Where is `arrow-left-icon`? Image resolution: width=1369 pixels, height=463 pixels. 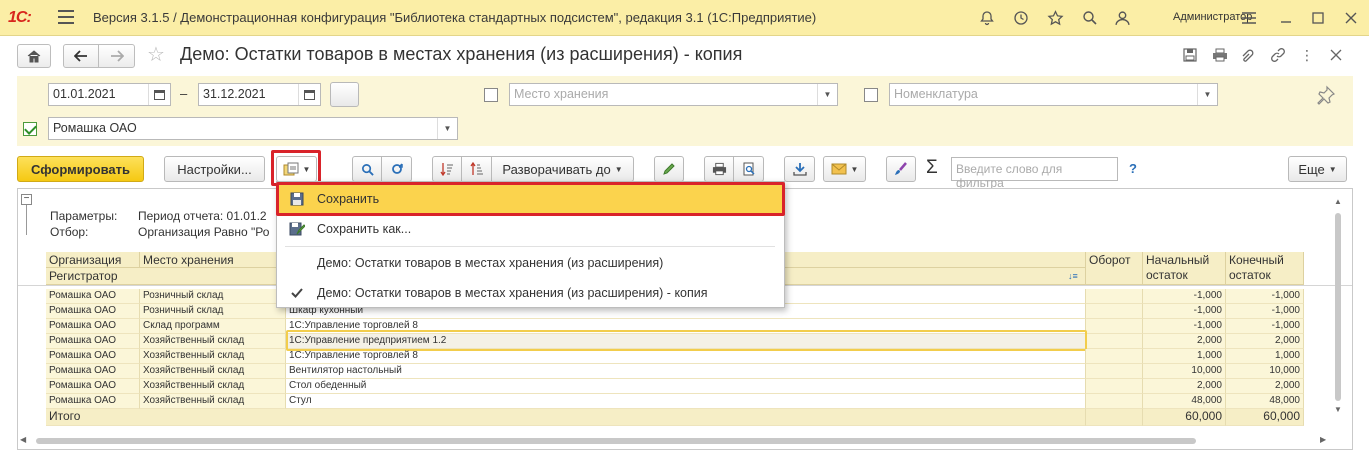 arrow-left-icon is located at coordinates (80, 56).